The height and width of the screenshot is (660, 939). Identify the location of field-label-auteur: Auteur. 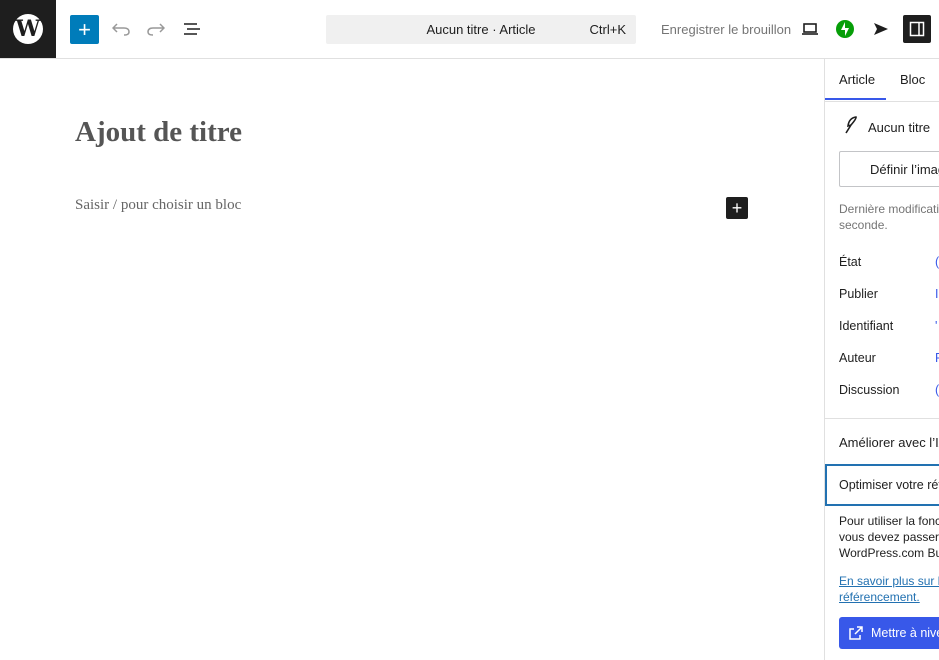
(857, 358).